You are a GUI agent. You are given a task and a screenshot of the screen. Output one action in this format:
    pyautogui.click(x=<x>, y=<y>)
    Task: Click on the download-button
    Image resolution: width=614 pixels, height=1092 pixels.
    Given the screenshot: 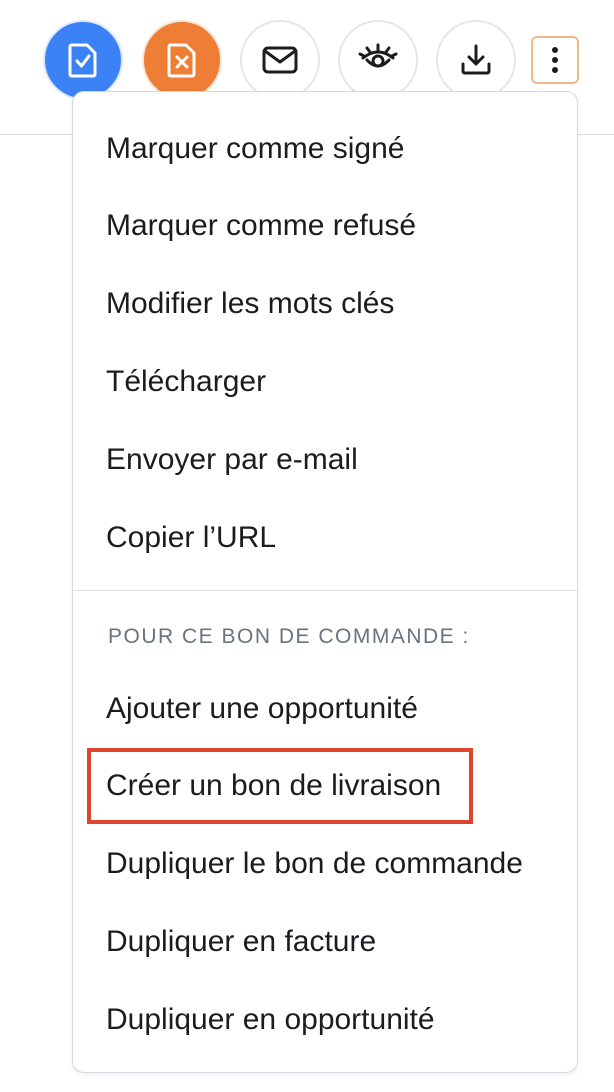 What is the action you would take?
    pyautogui.click(x=476, y=60)
    